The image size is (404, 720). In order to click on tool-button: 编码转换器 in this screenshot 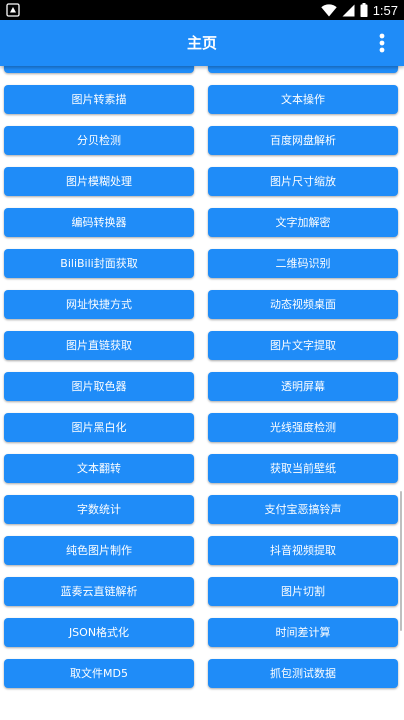, I will do `click(99, 222)`.